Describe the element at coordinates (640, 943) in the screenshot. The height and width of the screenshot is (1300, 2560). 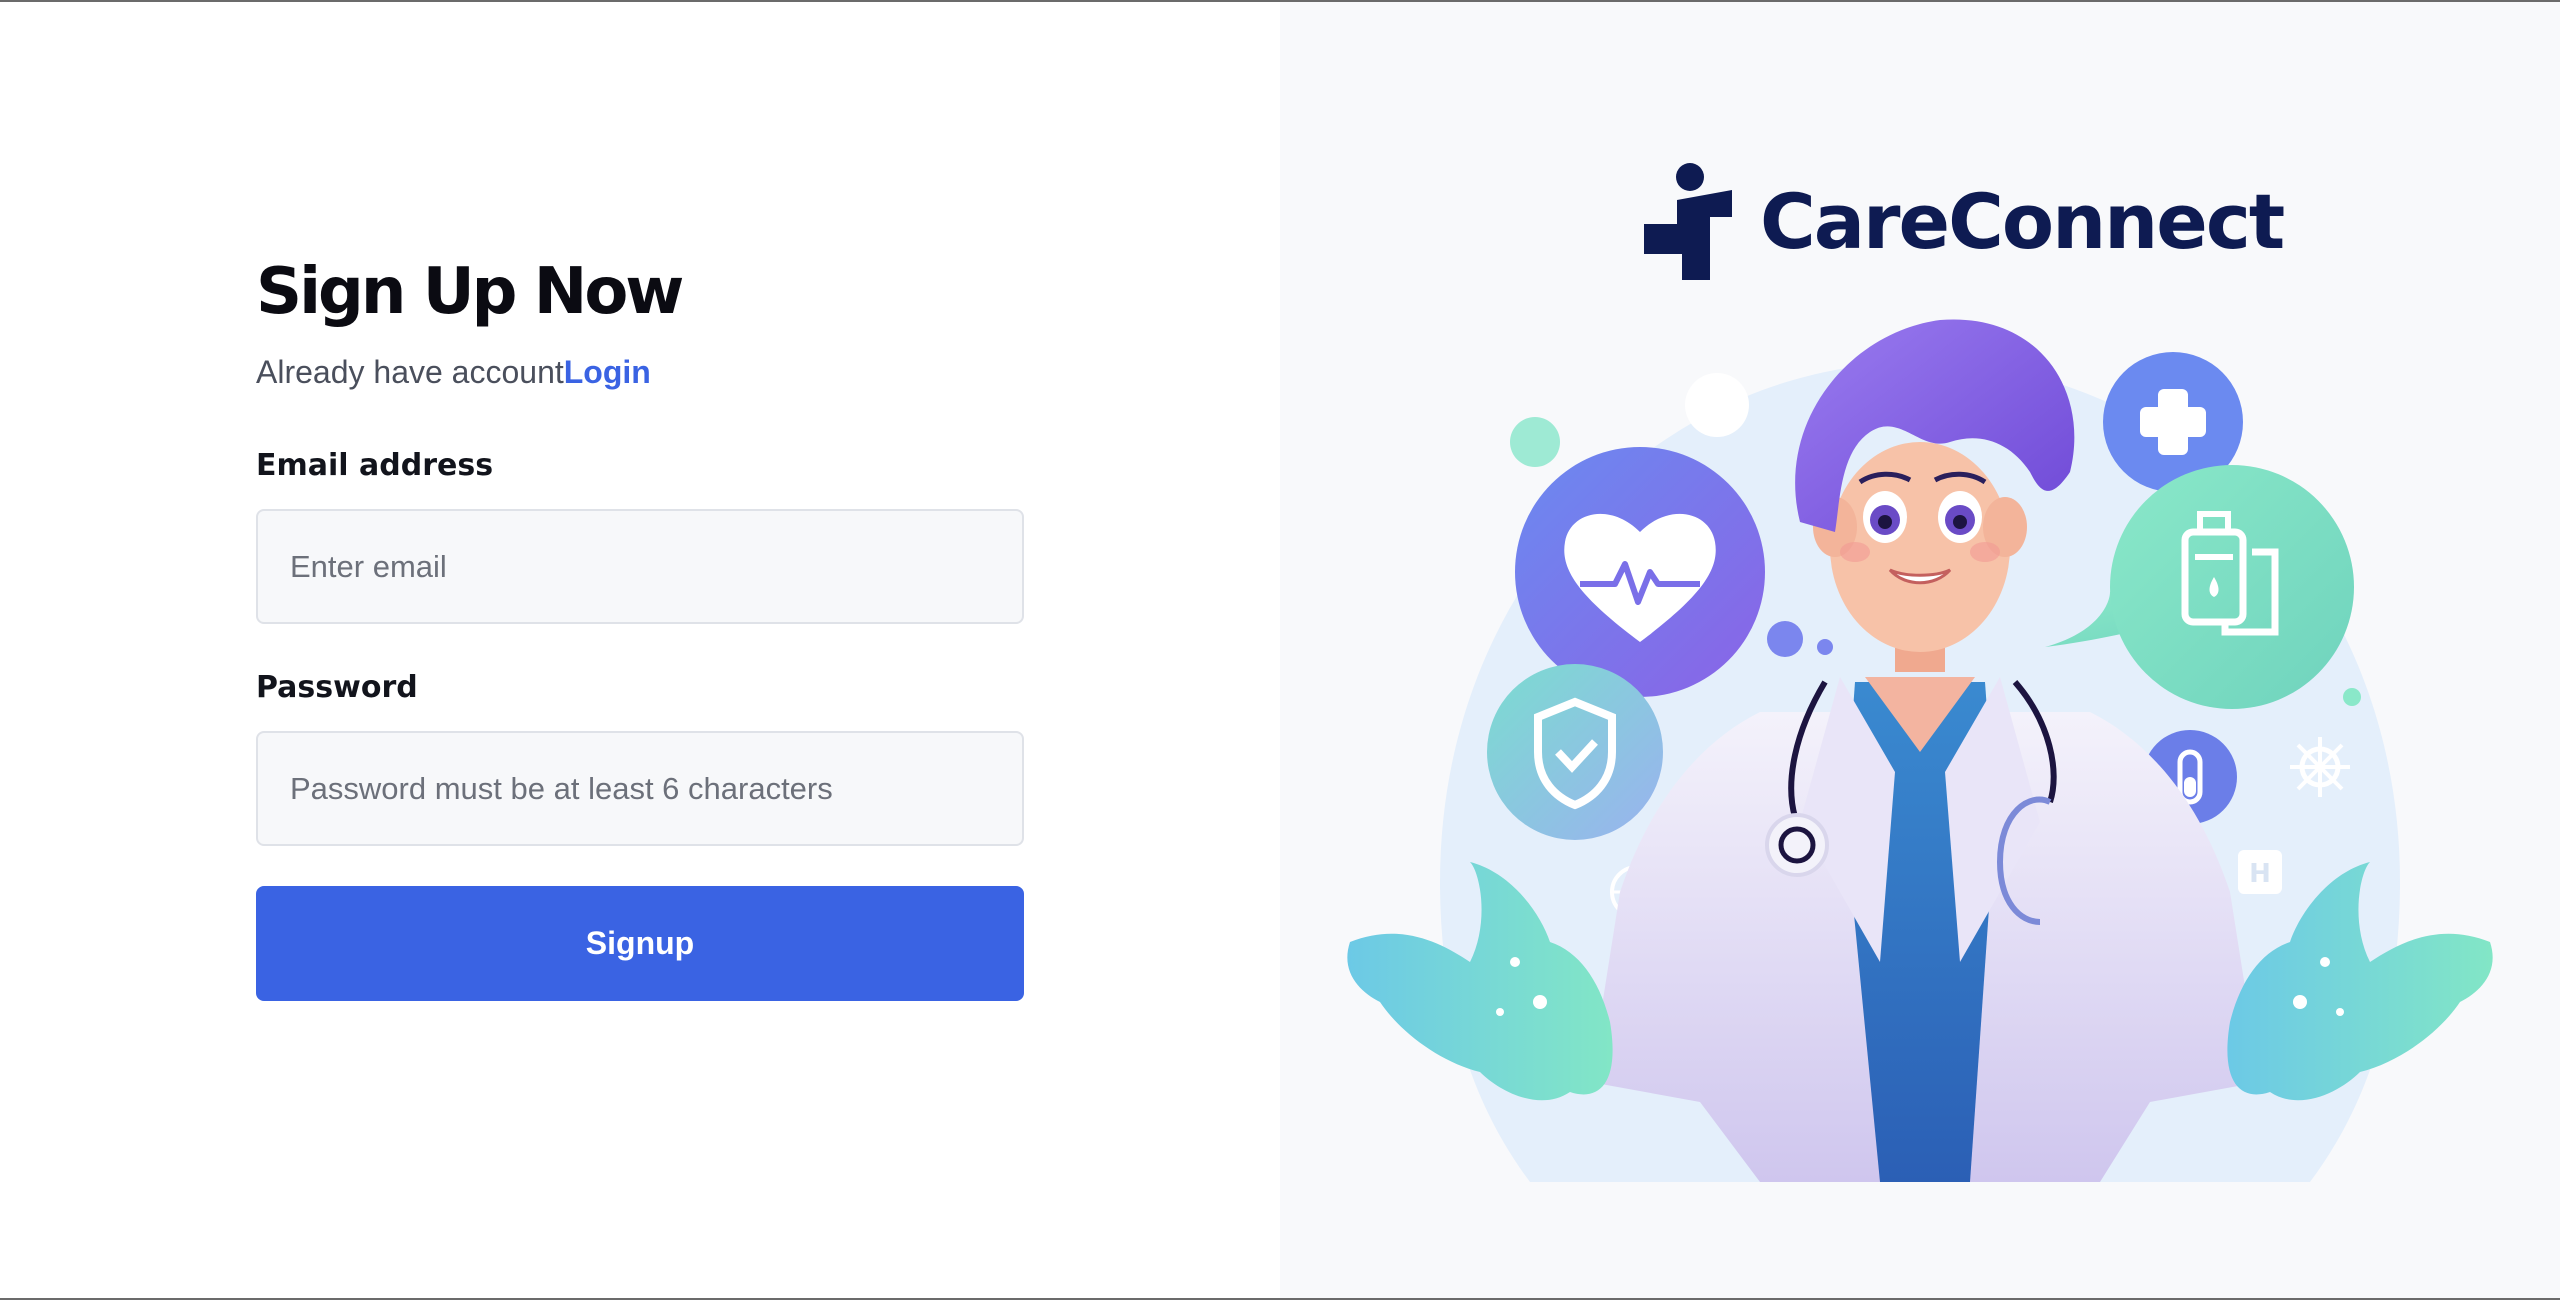
I see `signup-button: Signup` at that location.